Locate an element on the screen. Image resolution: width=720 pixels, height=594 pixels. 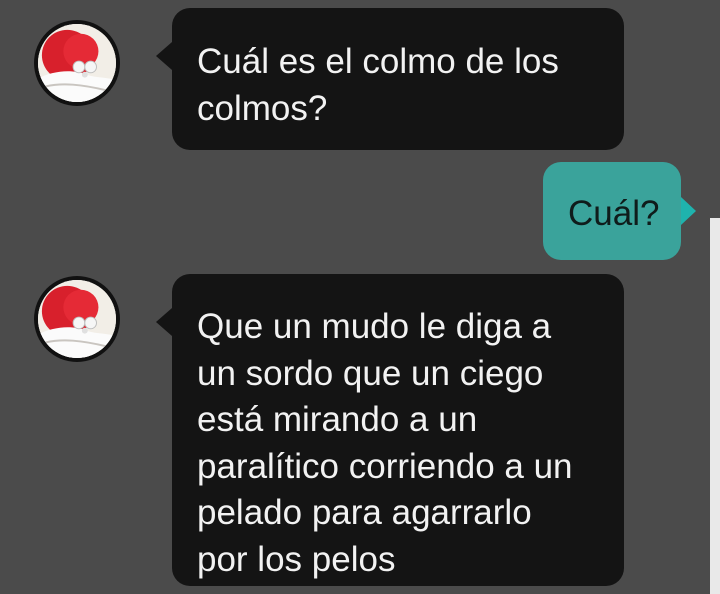
scrollbar is located at coordinates (715, 406).